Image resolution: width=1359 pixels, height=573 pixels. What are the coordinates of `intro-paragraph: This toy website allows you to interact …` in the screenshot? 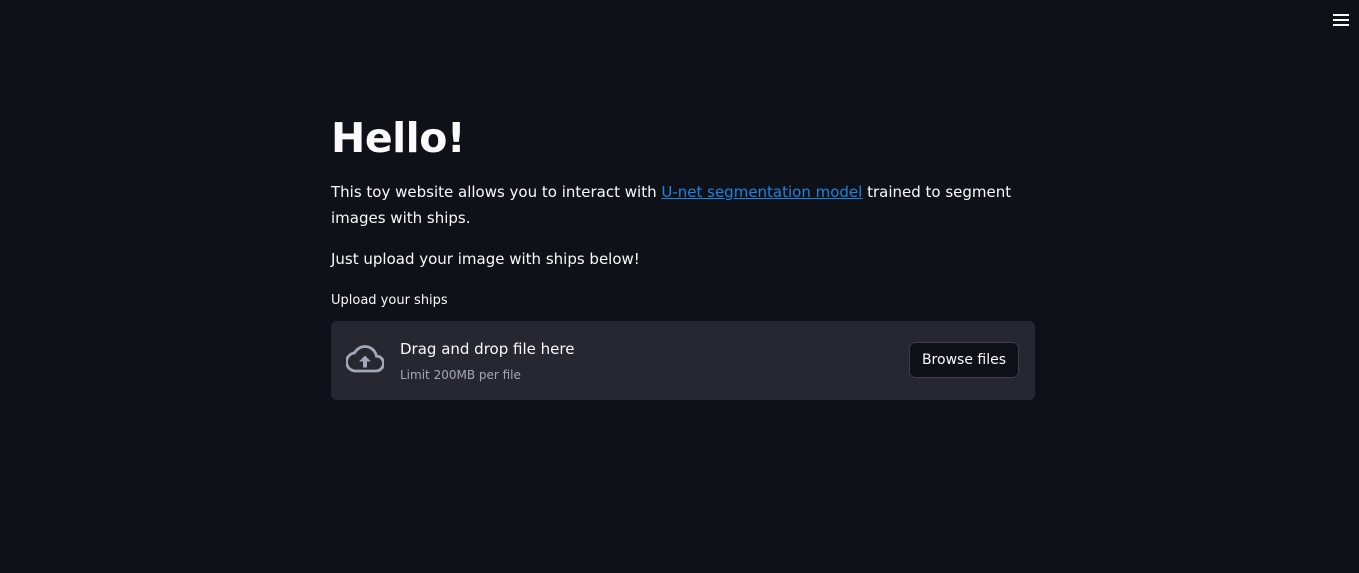 It's located at (683, 205).